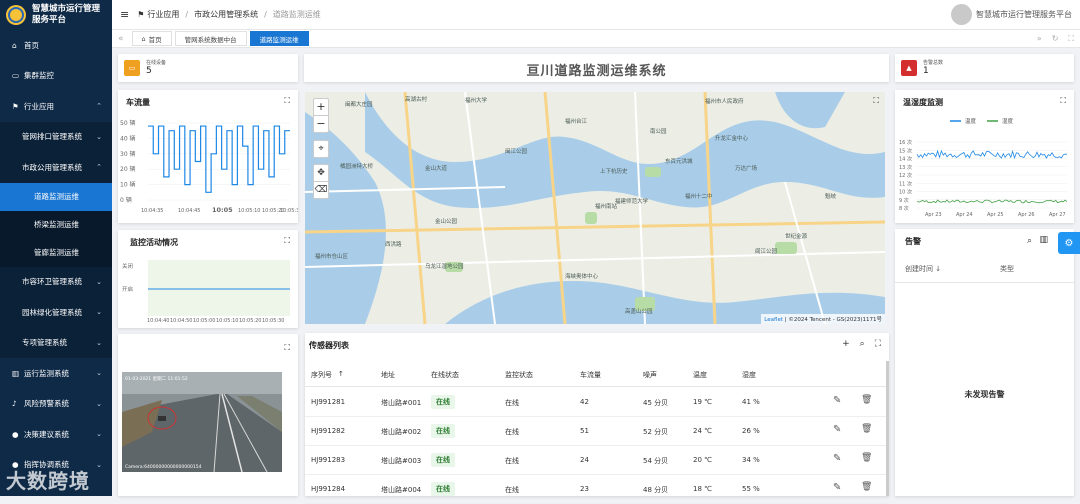  What do you see at coordinates (56, 342) in the screenshot?
I see `sidebar-item-special: 专项管理系统 ⌄` at bounding box center [56, 342].